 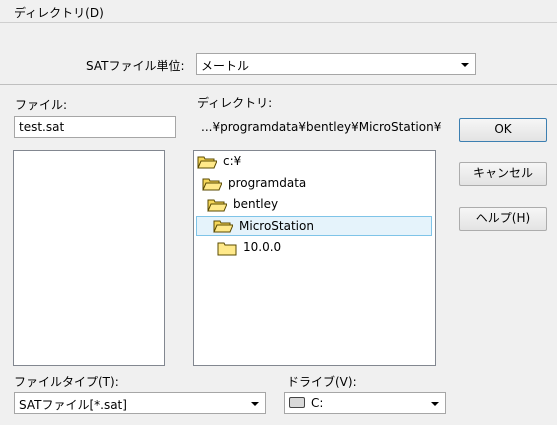 I want to click on tree-item-10-0-0: 10.0.0, so click(x=267, y=248).